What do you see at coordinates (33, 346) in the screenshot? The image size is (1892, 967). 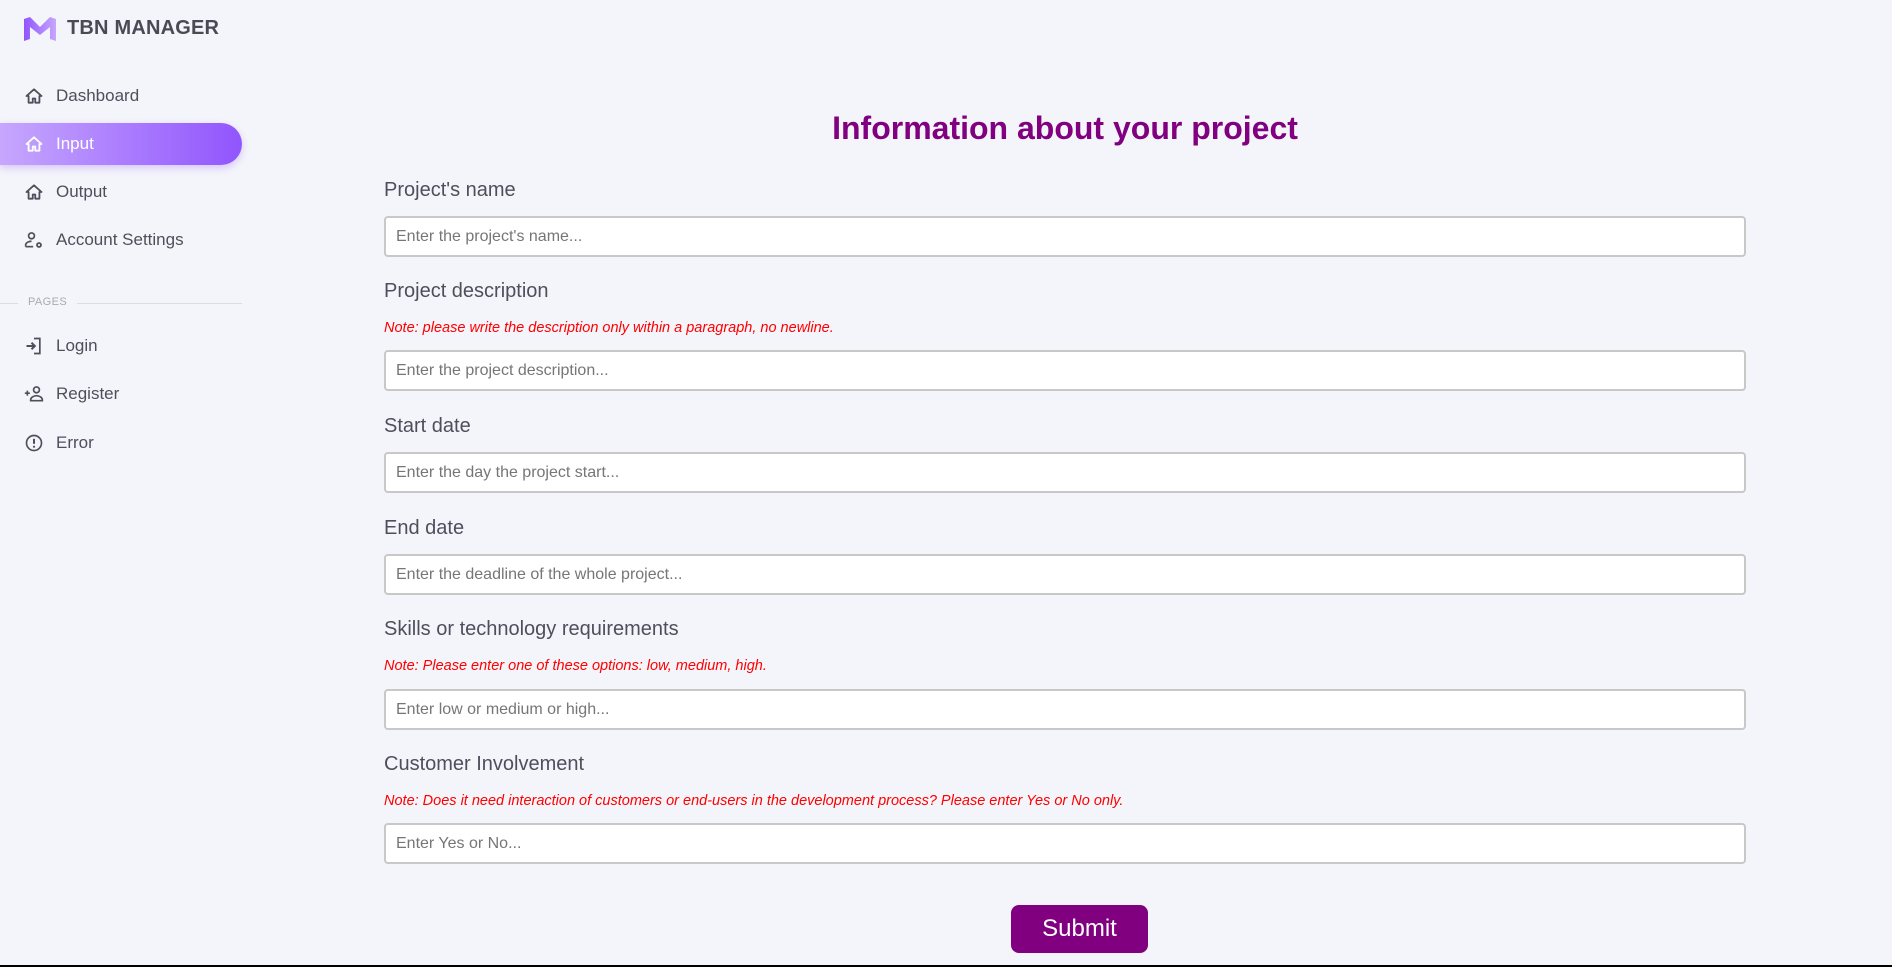 I see `login-icon` at bounding box center [33, 346].